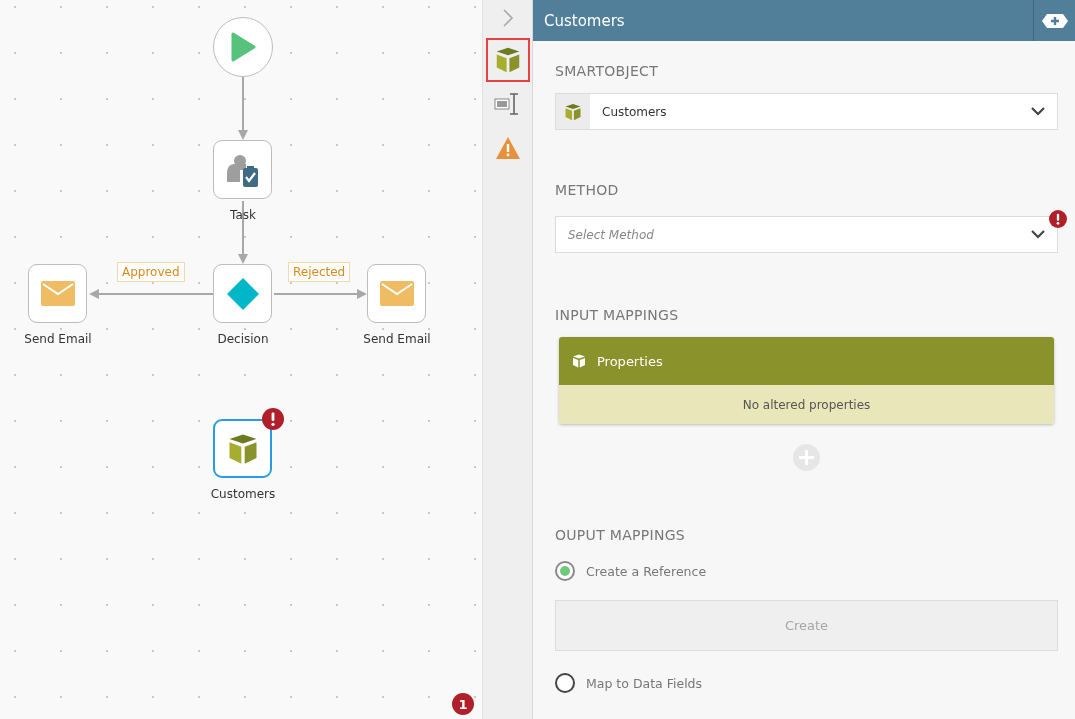 Image resolution: width=1075 pixels, height=719 pixels. What do you see at coordinates (507, 148) in the screenshot?
I see `warning-icon` at bounding box center [507, 148].